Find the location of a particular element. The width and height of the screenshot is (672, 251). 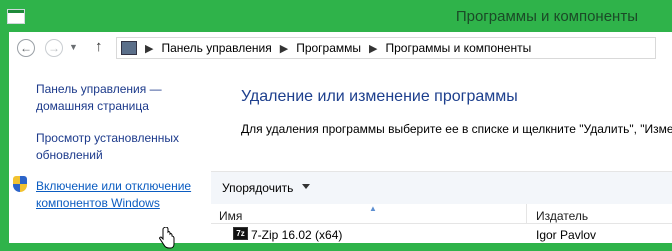

column-divider is located at coordinates (526, 213).